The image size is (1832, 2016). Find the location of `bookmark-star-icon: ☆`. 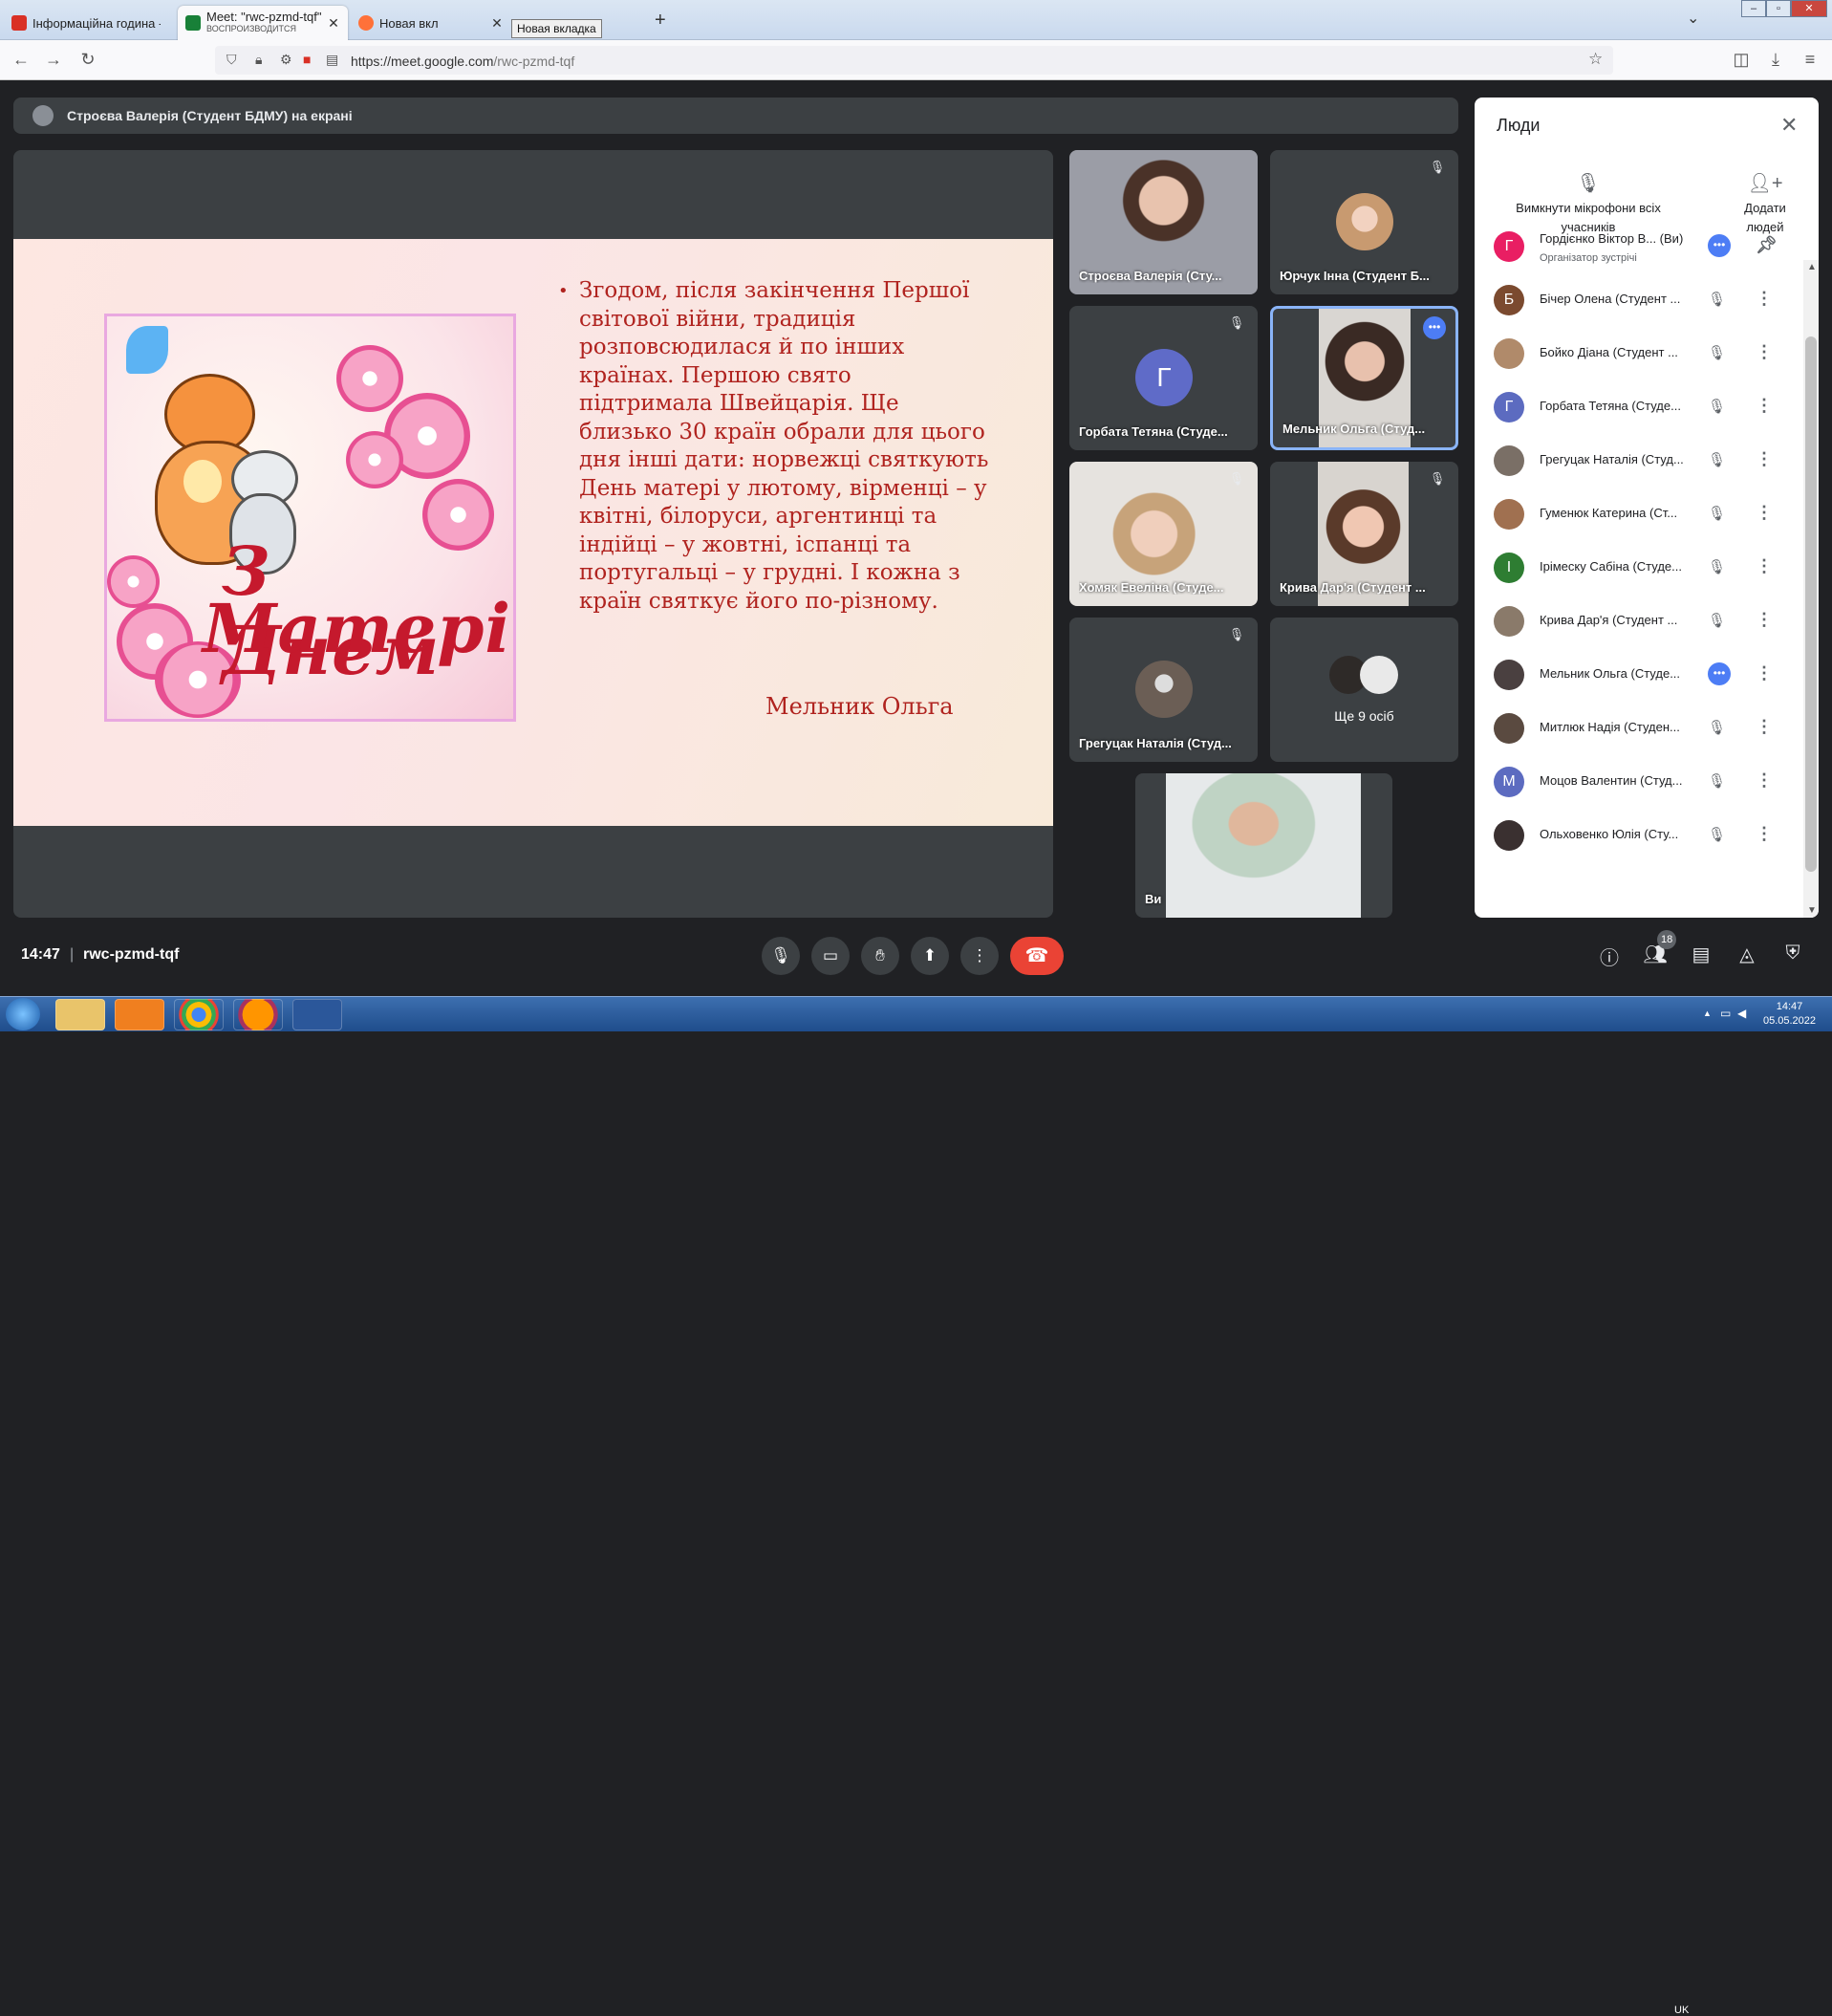

bookmark-star-icon: ☆ is located at coordinates (1595, 59).